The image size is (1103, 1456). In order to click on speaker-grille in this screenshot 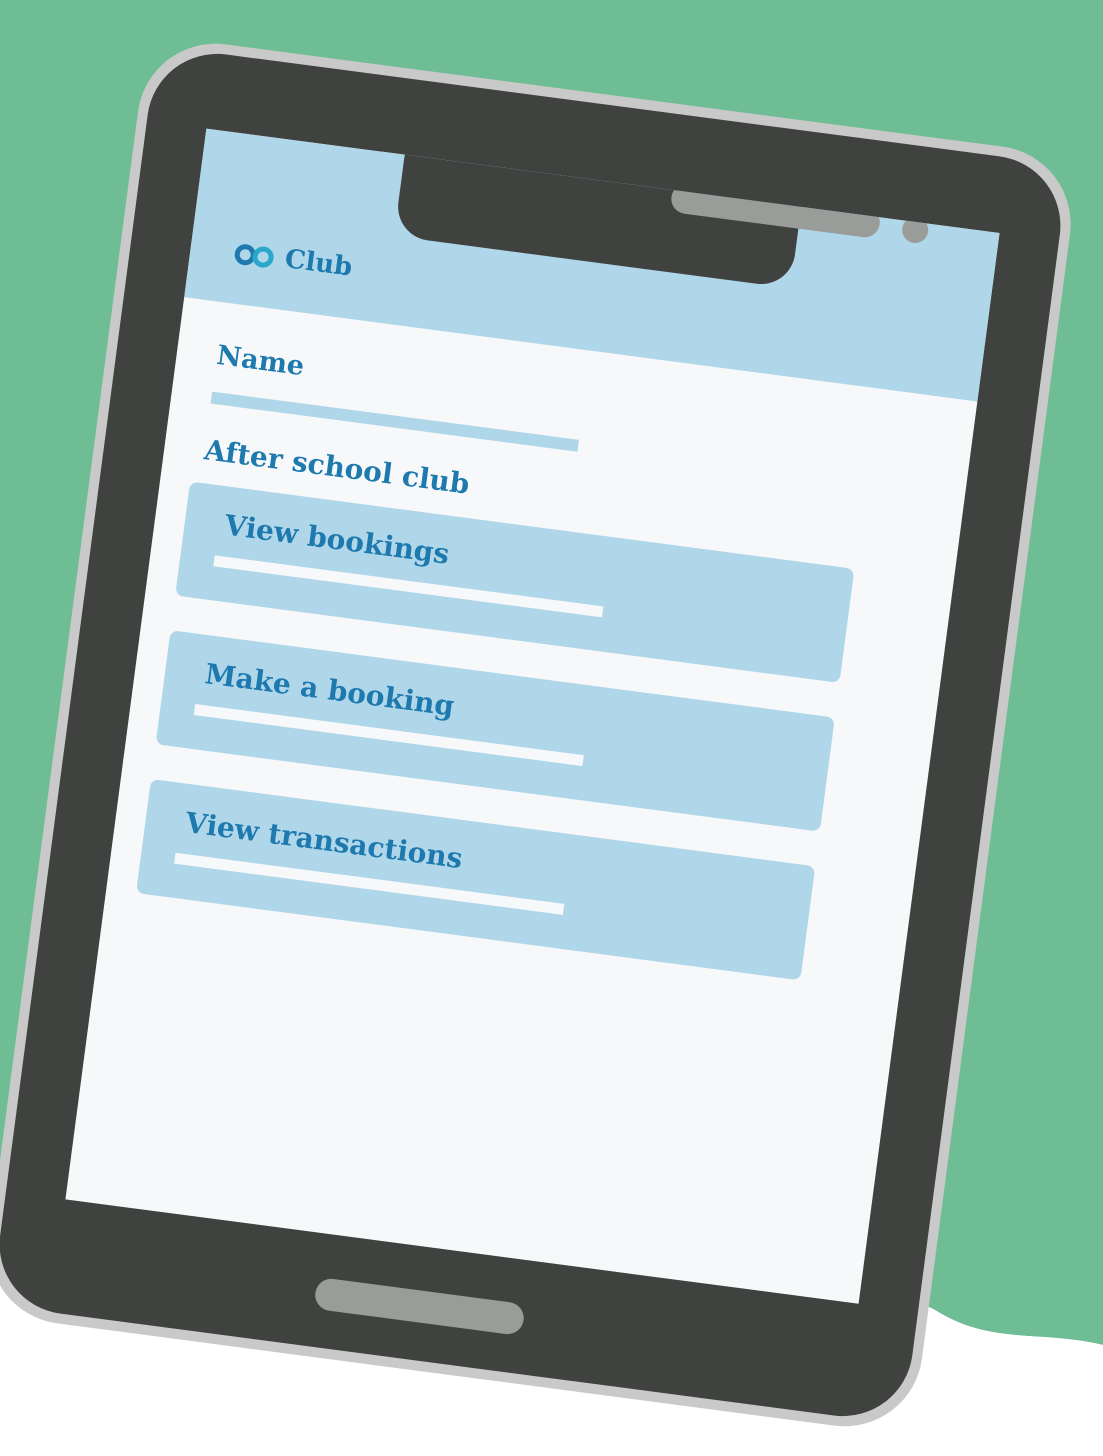, I will do `click(775, 210)`.